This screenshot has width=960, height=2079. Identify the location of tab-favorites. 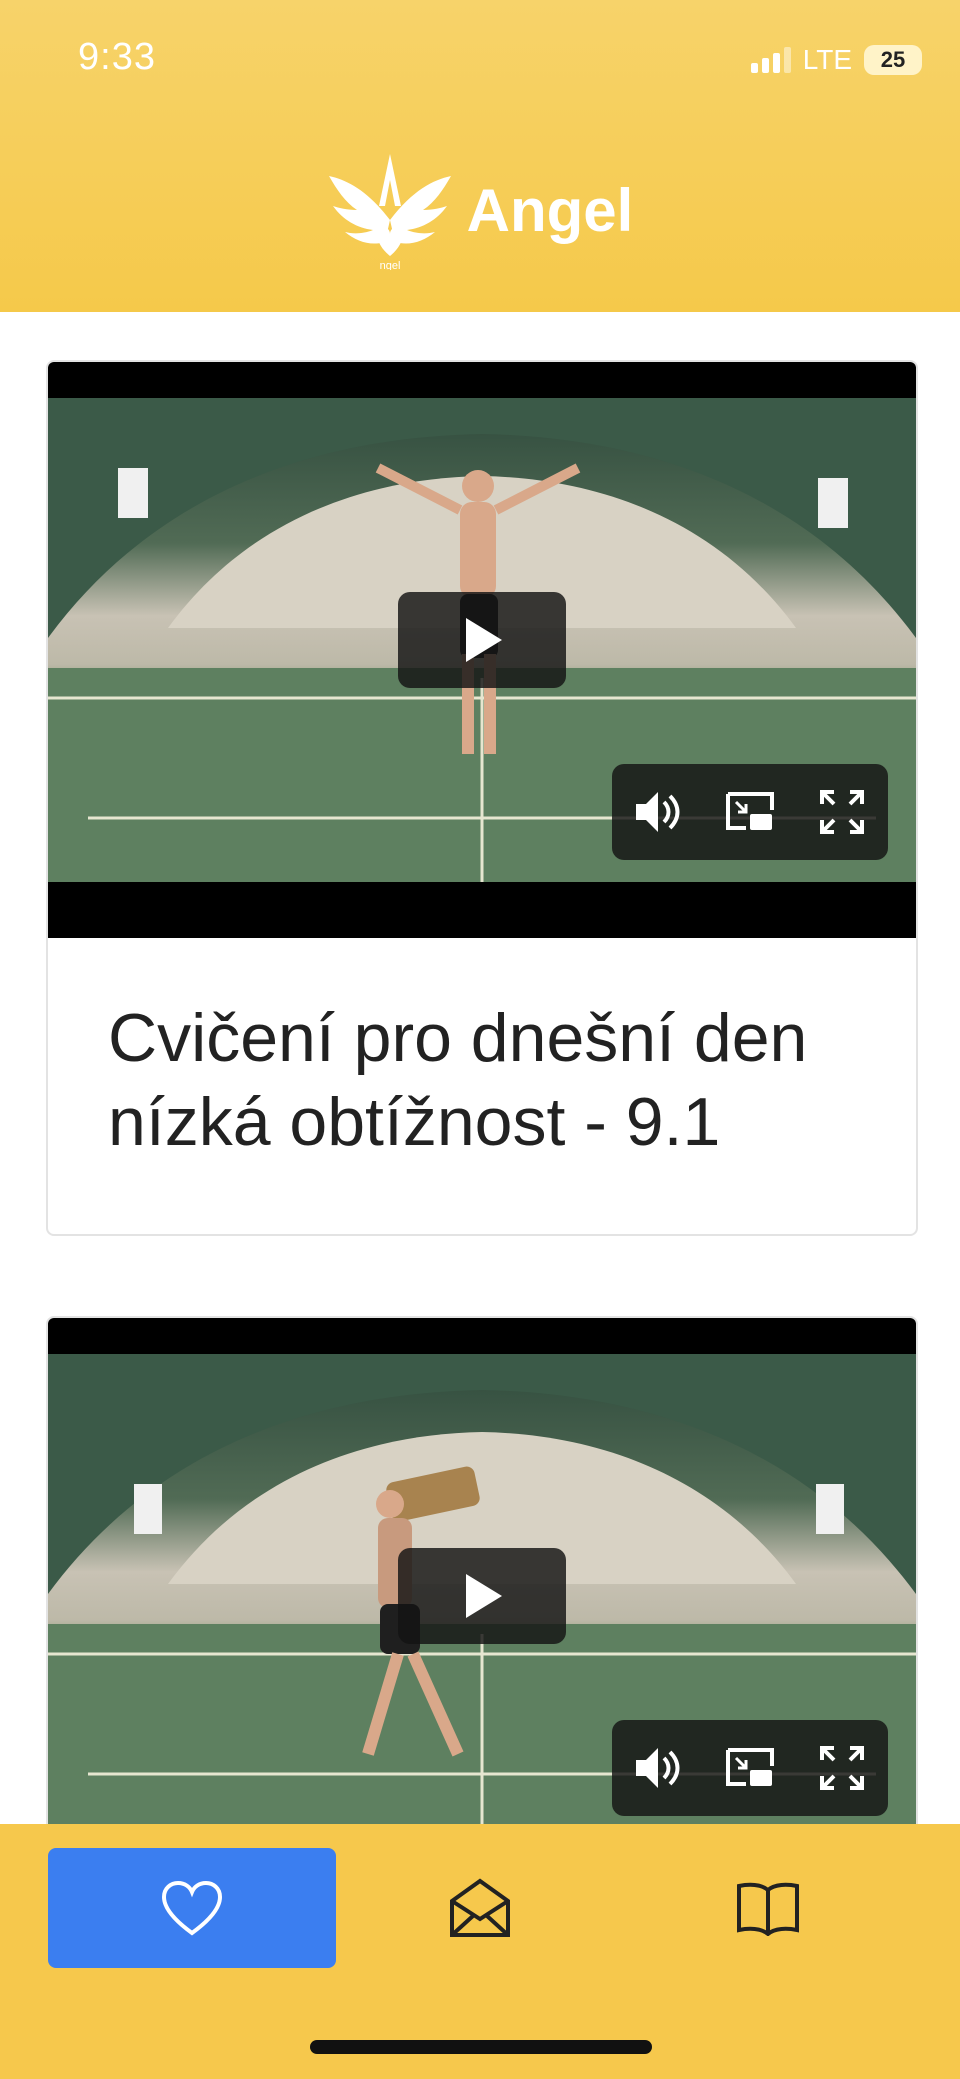
(192, 1908).